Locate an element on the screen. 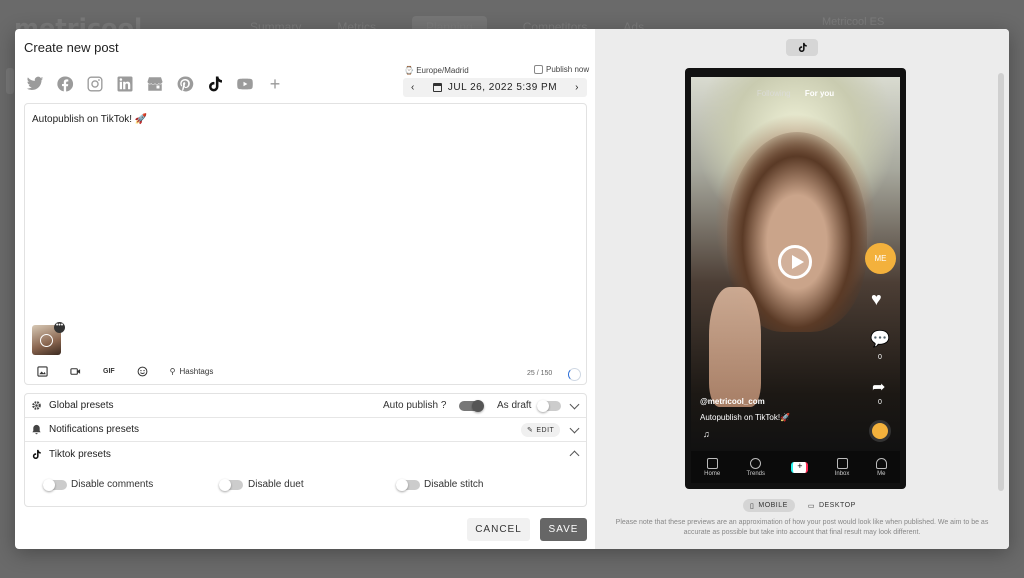  instagram-icon is located at coordinates (95, 84).